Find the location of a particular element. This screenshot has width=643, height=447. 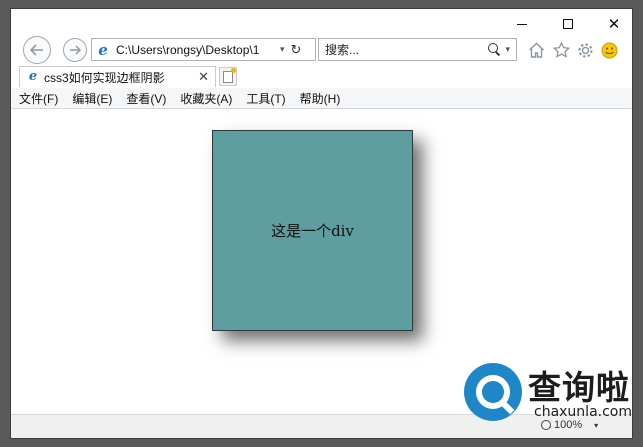

tab-close-icon: ✕ is located at coordinates (203, 77).